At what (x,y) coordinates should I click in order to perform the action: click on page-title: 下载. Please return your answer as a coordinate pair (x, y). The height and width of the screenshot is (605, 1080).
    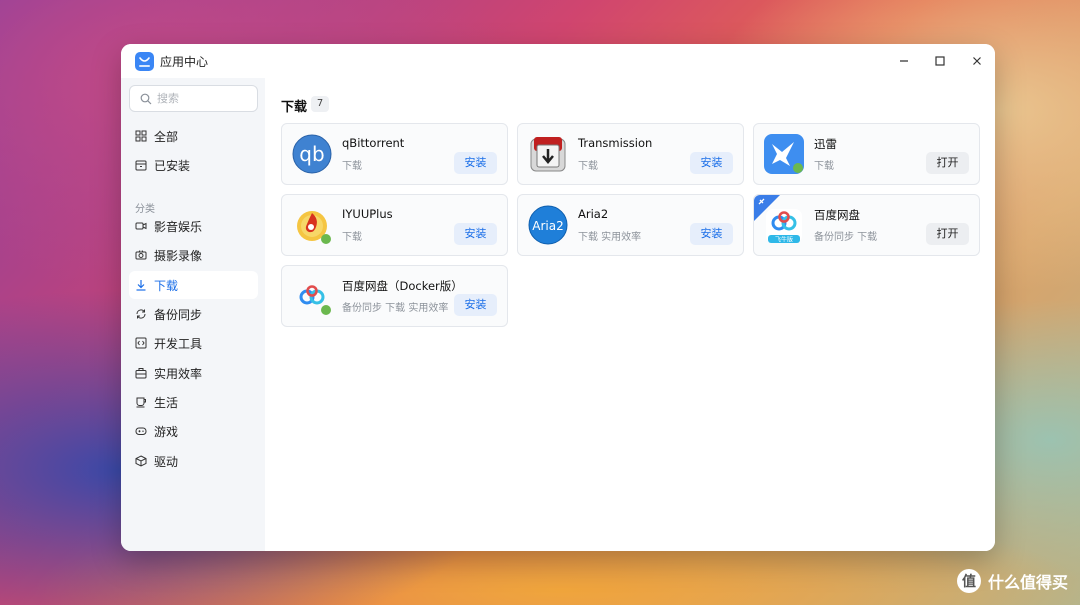
    Looking at the image, I should click on (294, 107).